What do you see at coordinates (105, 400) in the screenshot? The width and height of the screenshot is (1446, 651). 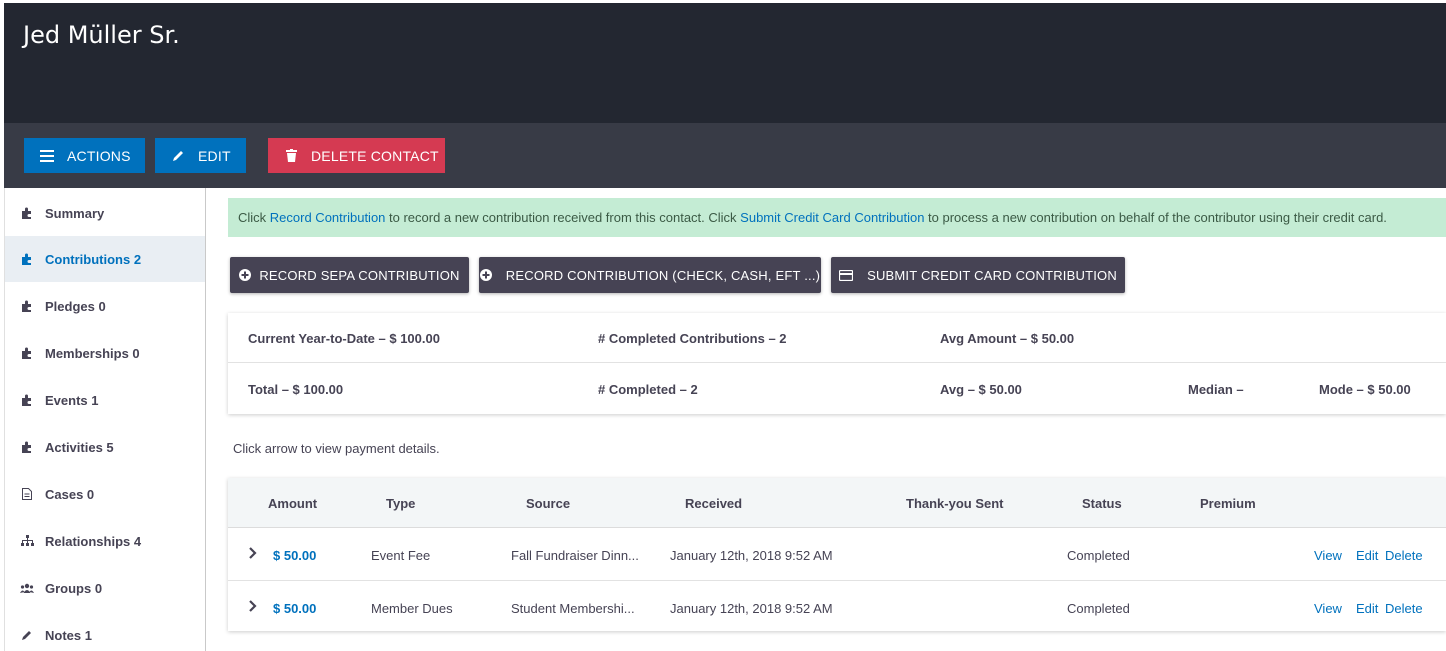 I see `sidebar-item-events: Events 1` at bounding box center [105, 400].